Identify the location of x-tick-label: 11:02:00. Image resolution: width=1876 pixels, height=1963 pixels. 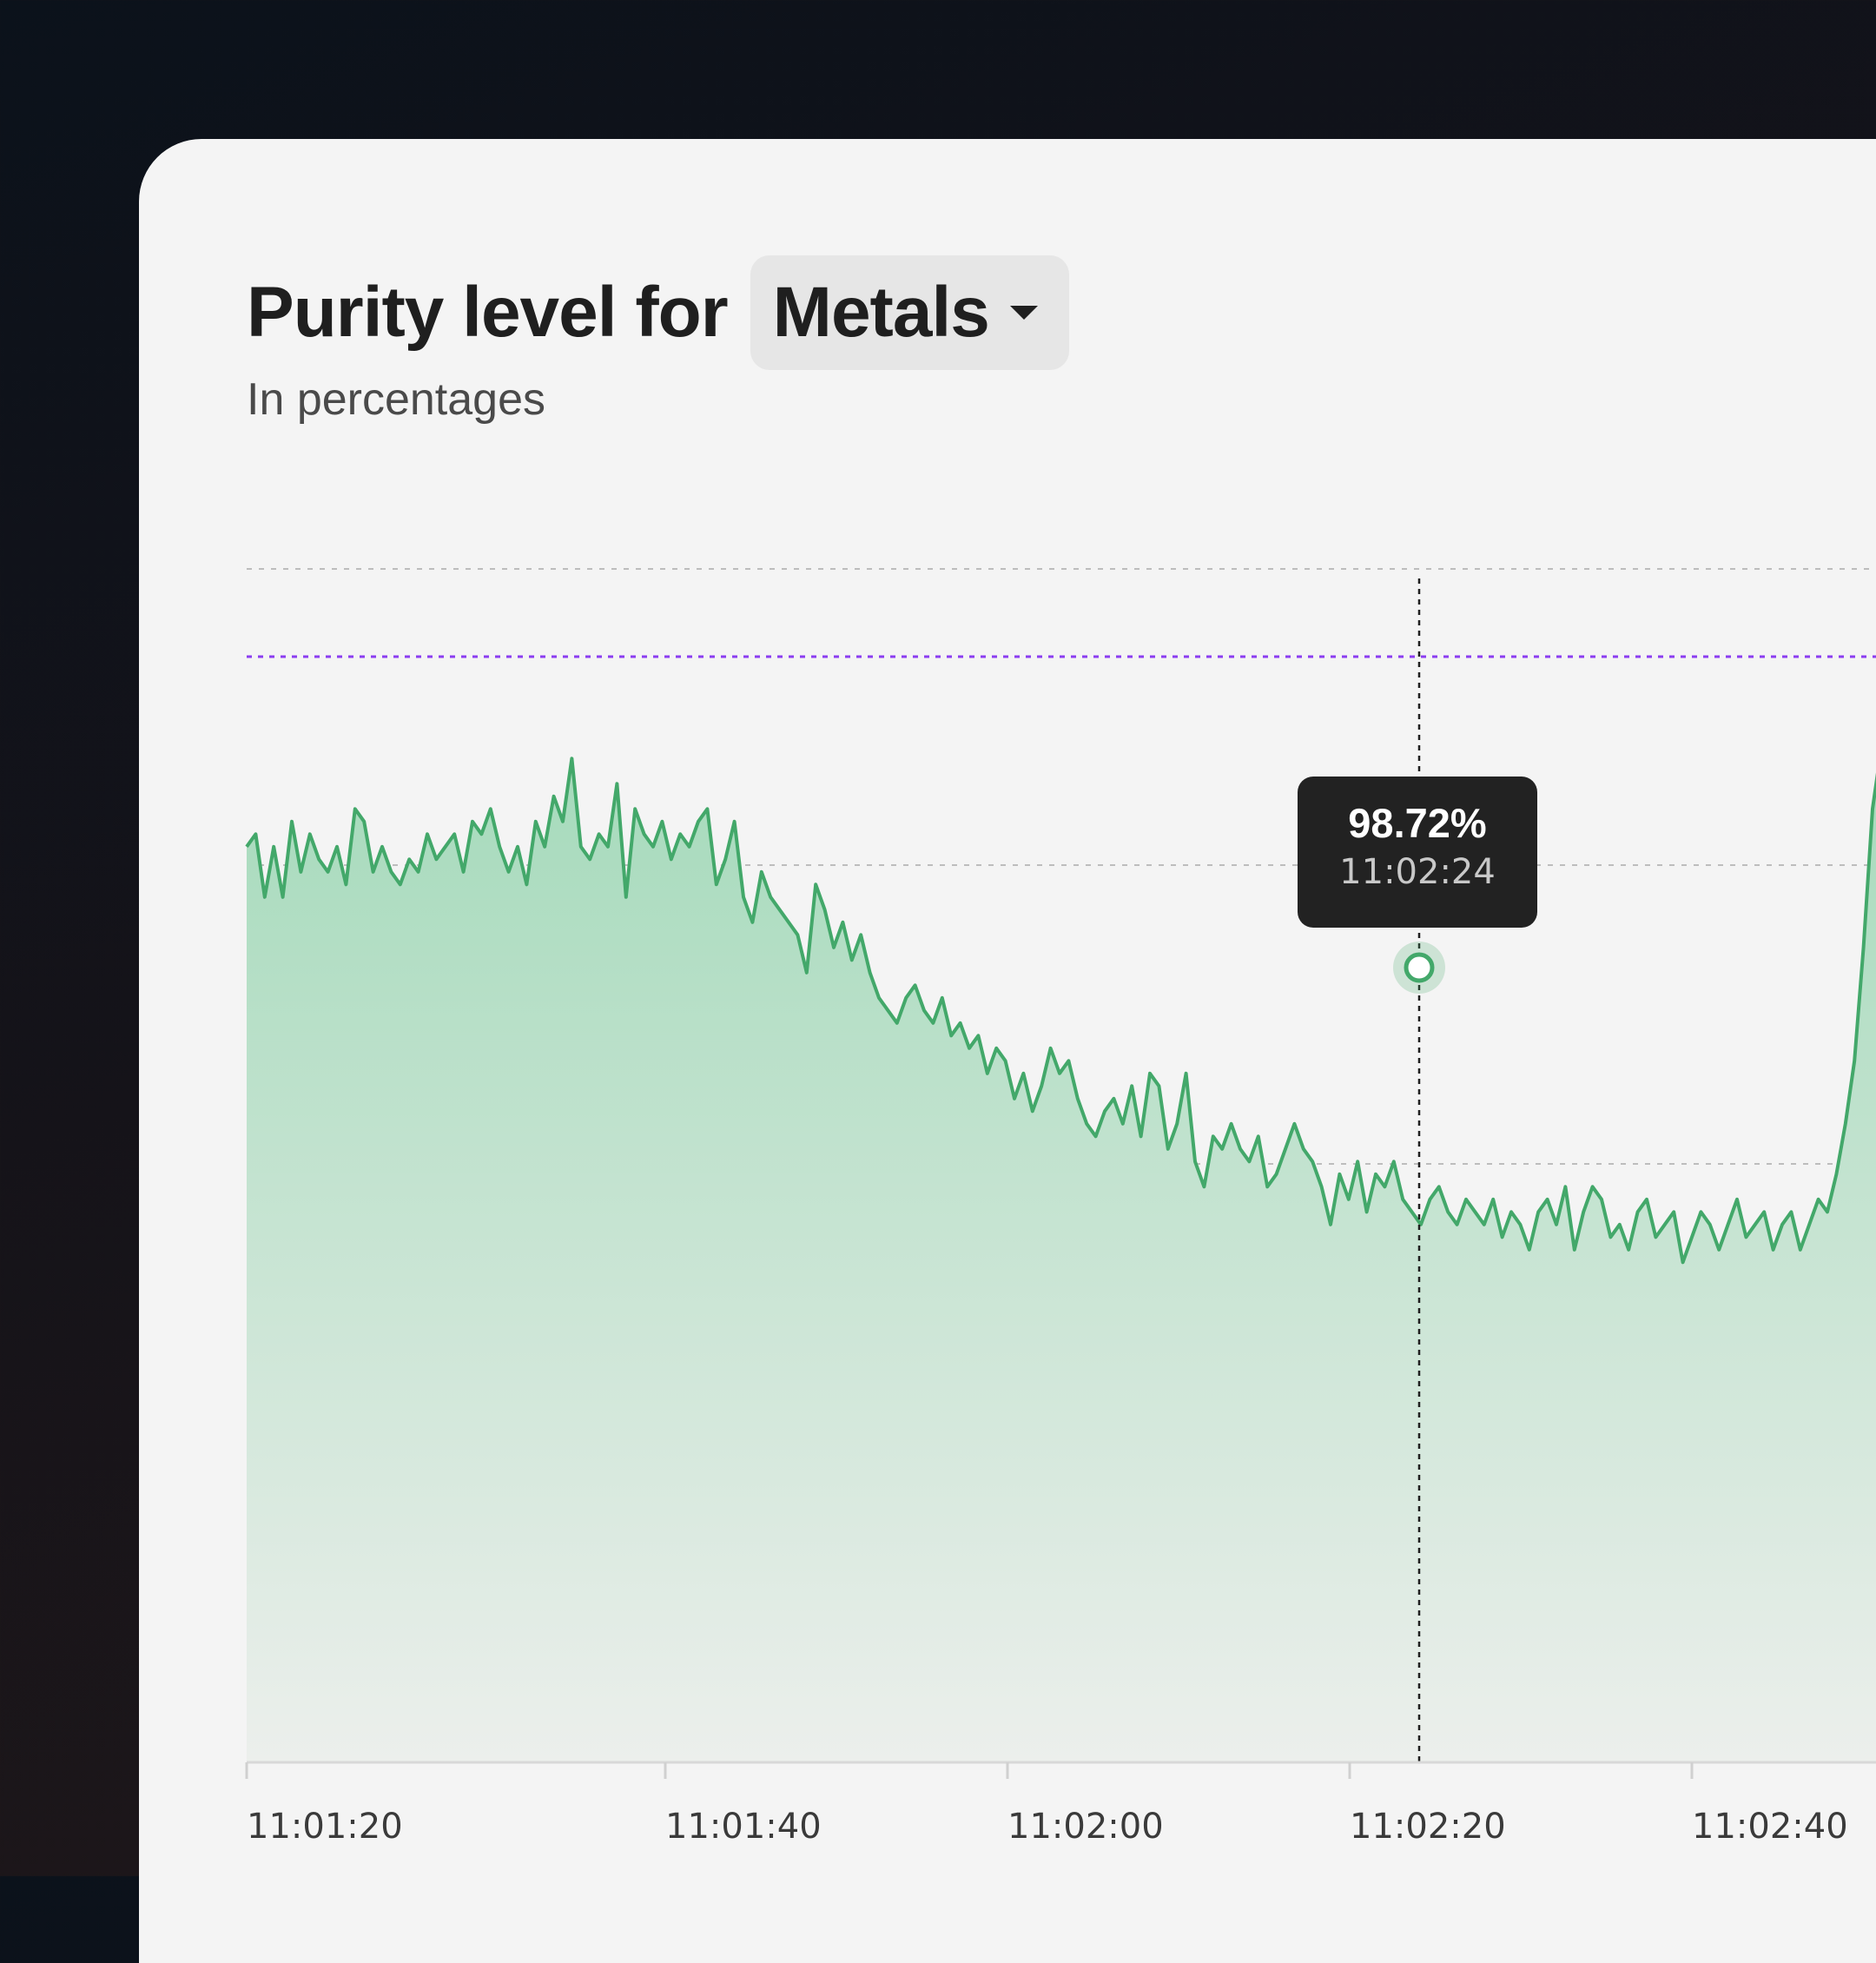
(1085, 1827).